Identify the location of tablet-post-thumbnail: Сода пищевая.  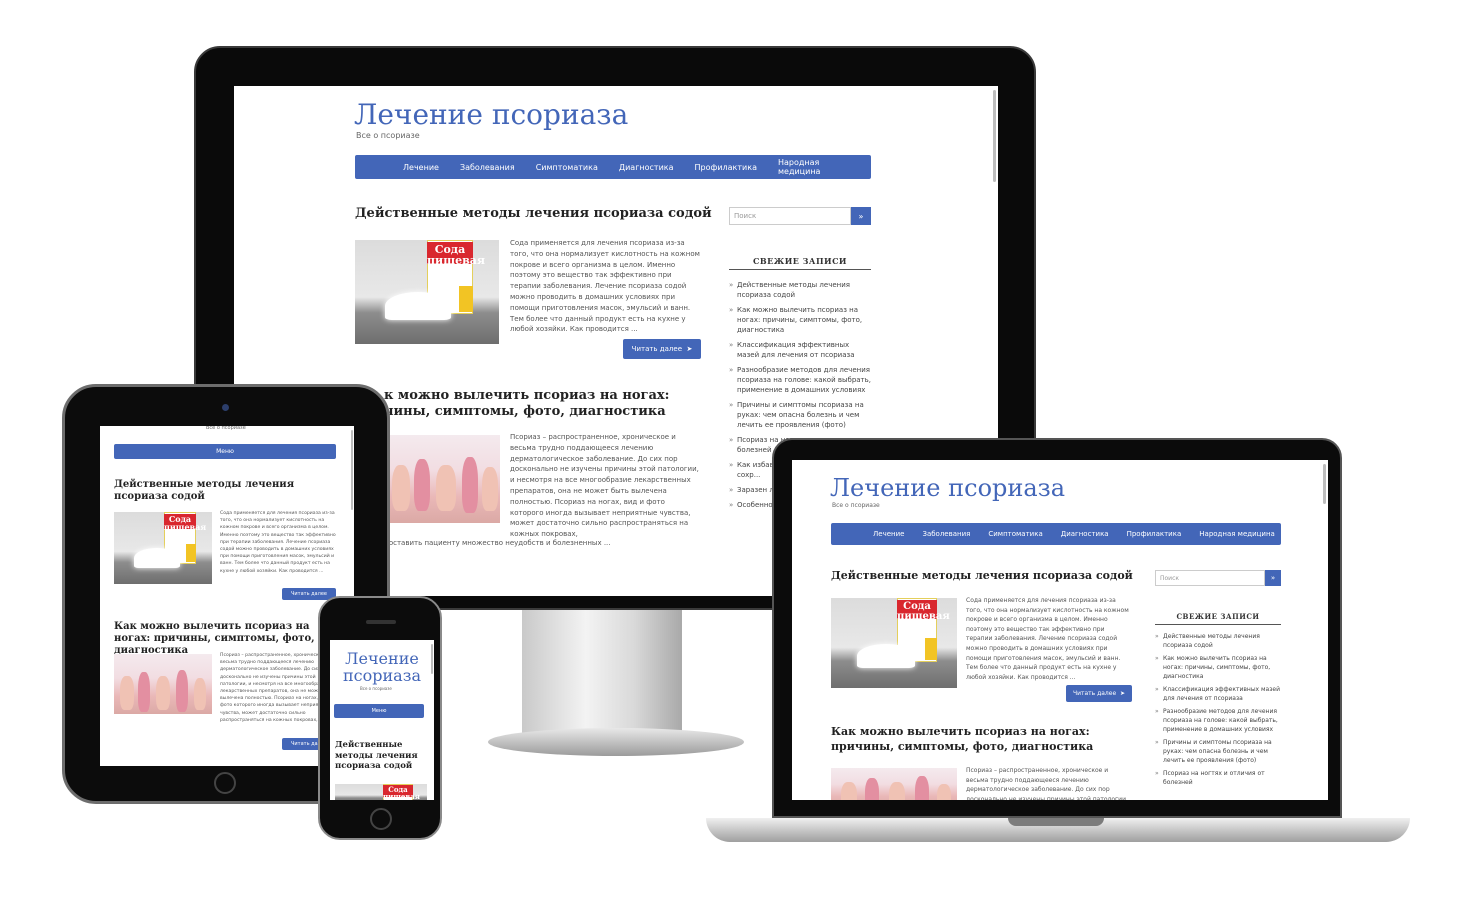
(163, 548).